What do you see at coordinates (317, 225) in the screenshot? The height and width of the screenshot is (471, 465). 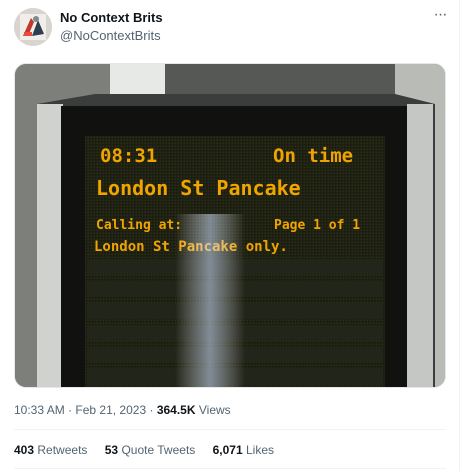 I see `board-page: Page 1 of 1` at bounding box center [317, 225].